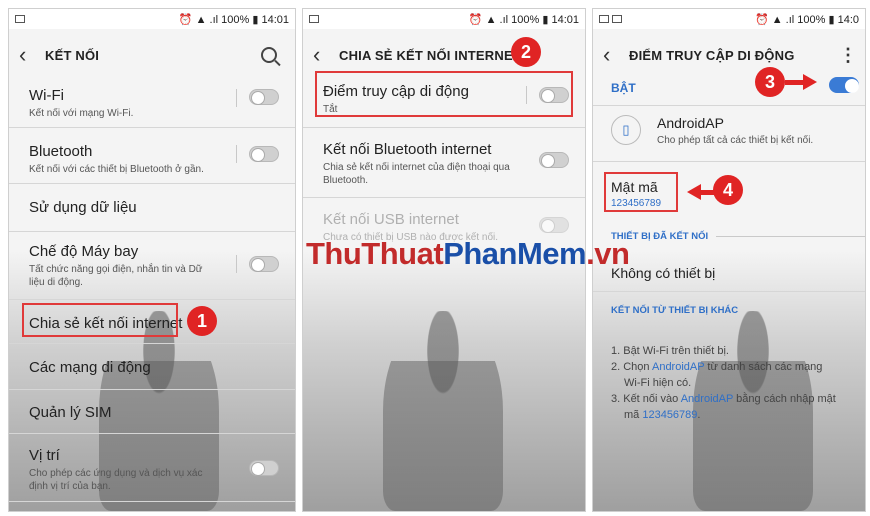 The image size is (870, 516). Describe the element at coordinates (554, 225) in the screenshot. I see `usb-tethering-toggle` at that location.